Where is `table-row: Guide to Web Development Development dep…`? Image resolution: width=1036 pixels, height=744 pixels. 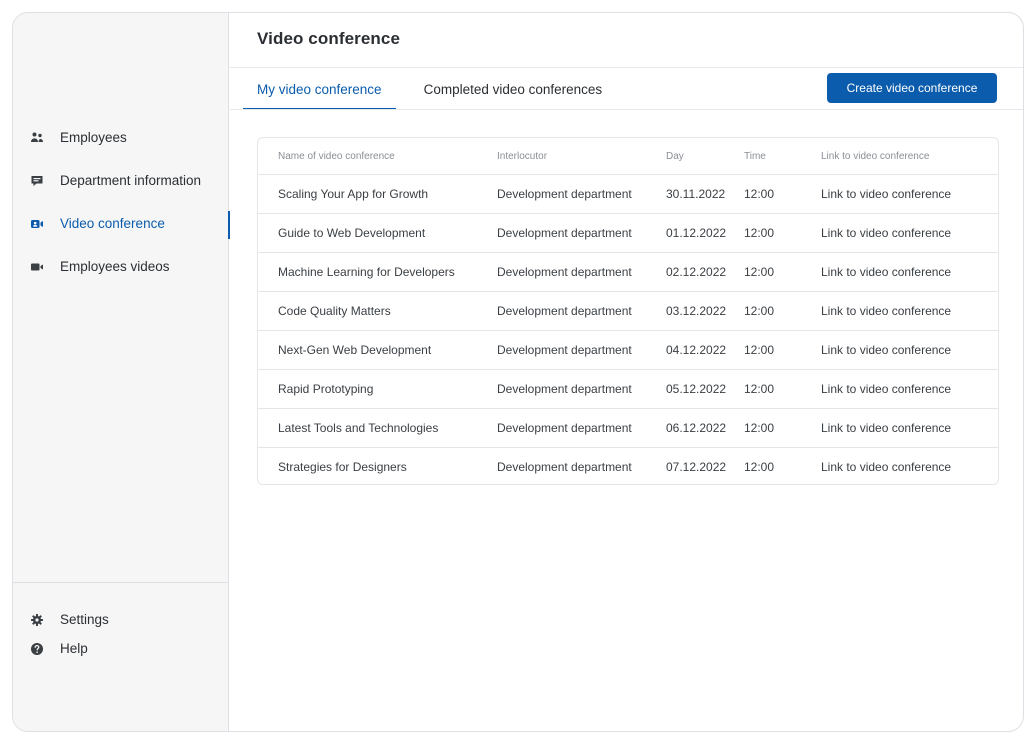 table-row: Guide to Web Development Development dep… is located at coordinates (628, 232).